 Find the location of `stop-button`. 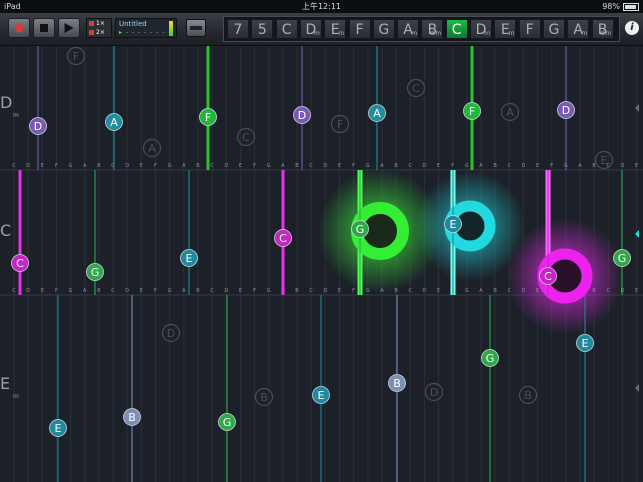

stop-button is located at coordinates (44, 28).